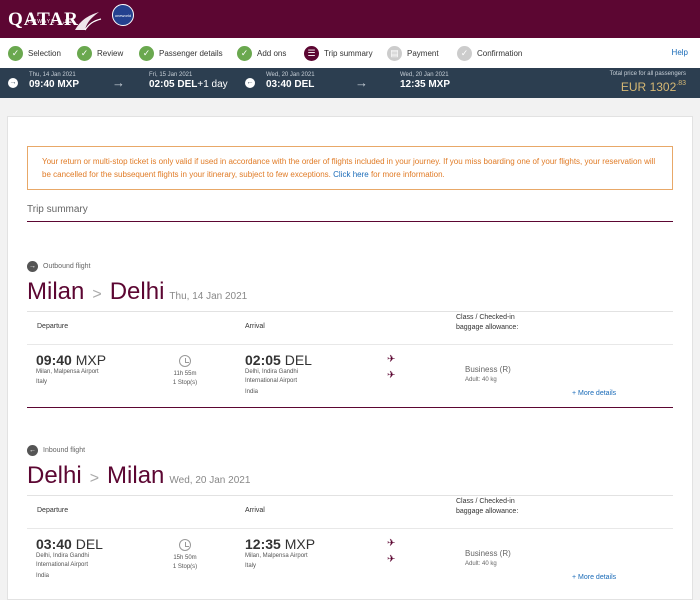  What do you see at coordinates (67, 372) in the screenshot?
I see `departure-airport: Milan, Malpensa Airport` at bounding box center [67, 372].